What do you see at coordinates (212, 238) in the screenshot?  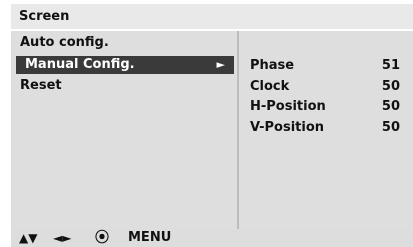 I see `control-hint-bar: ▲▼ ◄► ⦿ MENU` at bounding box center [212, 238].